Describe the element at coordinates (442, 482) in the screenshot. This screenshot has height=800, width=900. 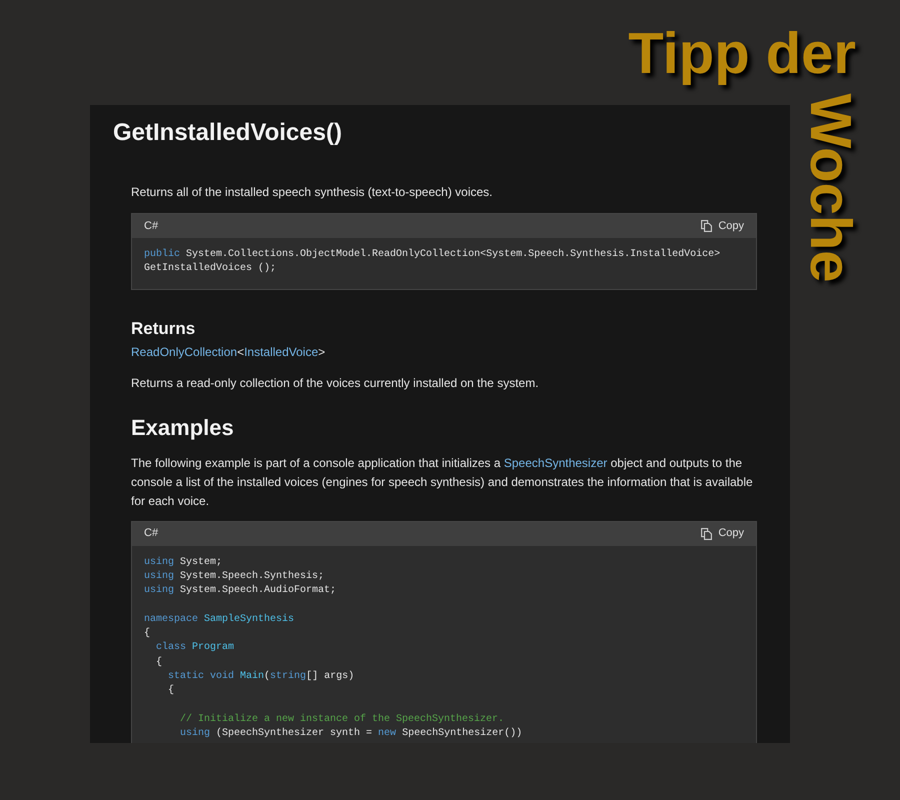
I see `example-description: The following example is part of a console application that initializes a SpeechSynthesizer object and outputs to the console a list of the installed voices (engines for speech synthesis) and demonstrates the information that is available for each voice.` at that location.